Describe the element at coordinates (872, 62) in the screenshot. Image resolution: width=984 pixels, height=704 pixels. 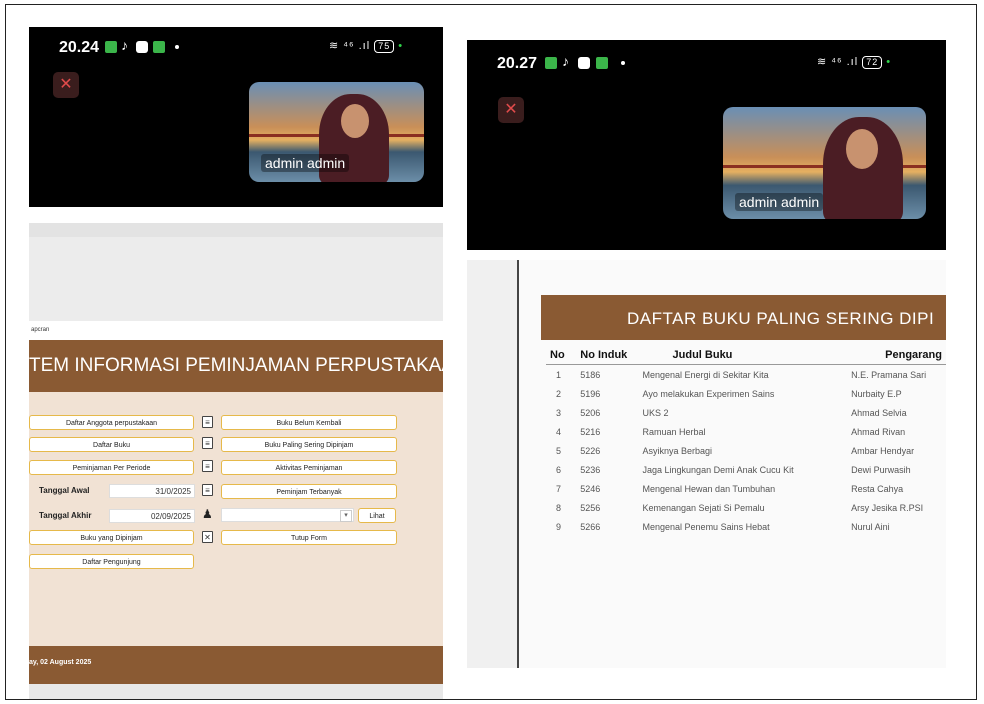
I see `battery-icon: 72` at that location.